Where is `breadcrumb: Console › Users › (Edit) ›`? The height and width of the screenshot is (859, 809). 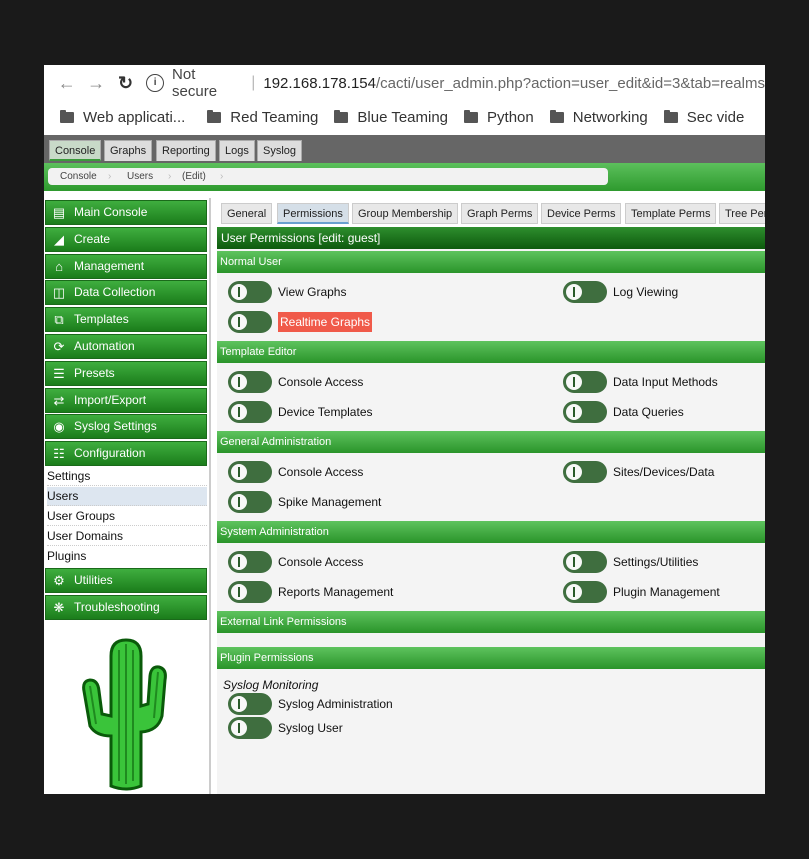 breadcrumb: Console › Users › (Edit) › is located at coordinates (328, 176).